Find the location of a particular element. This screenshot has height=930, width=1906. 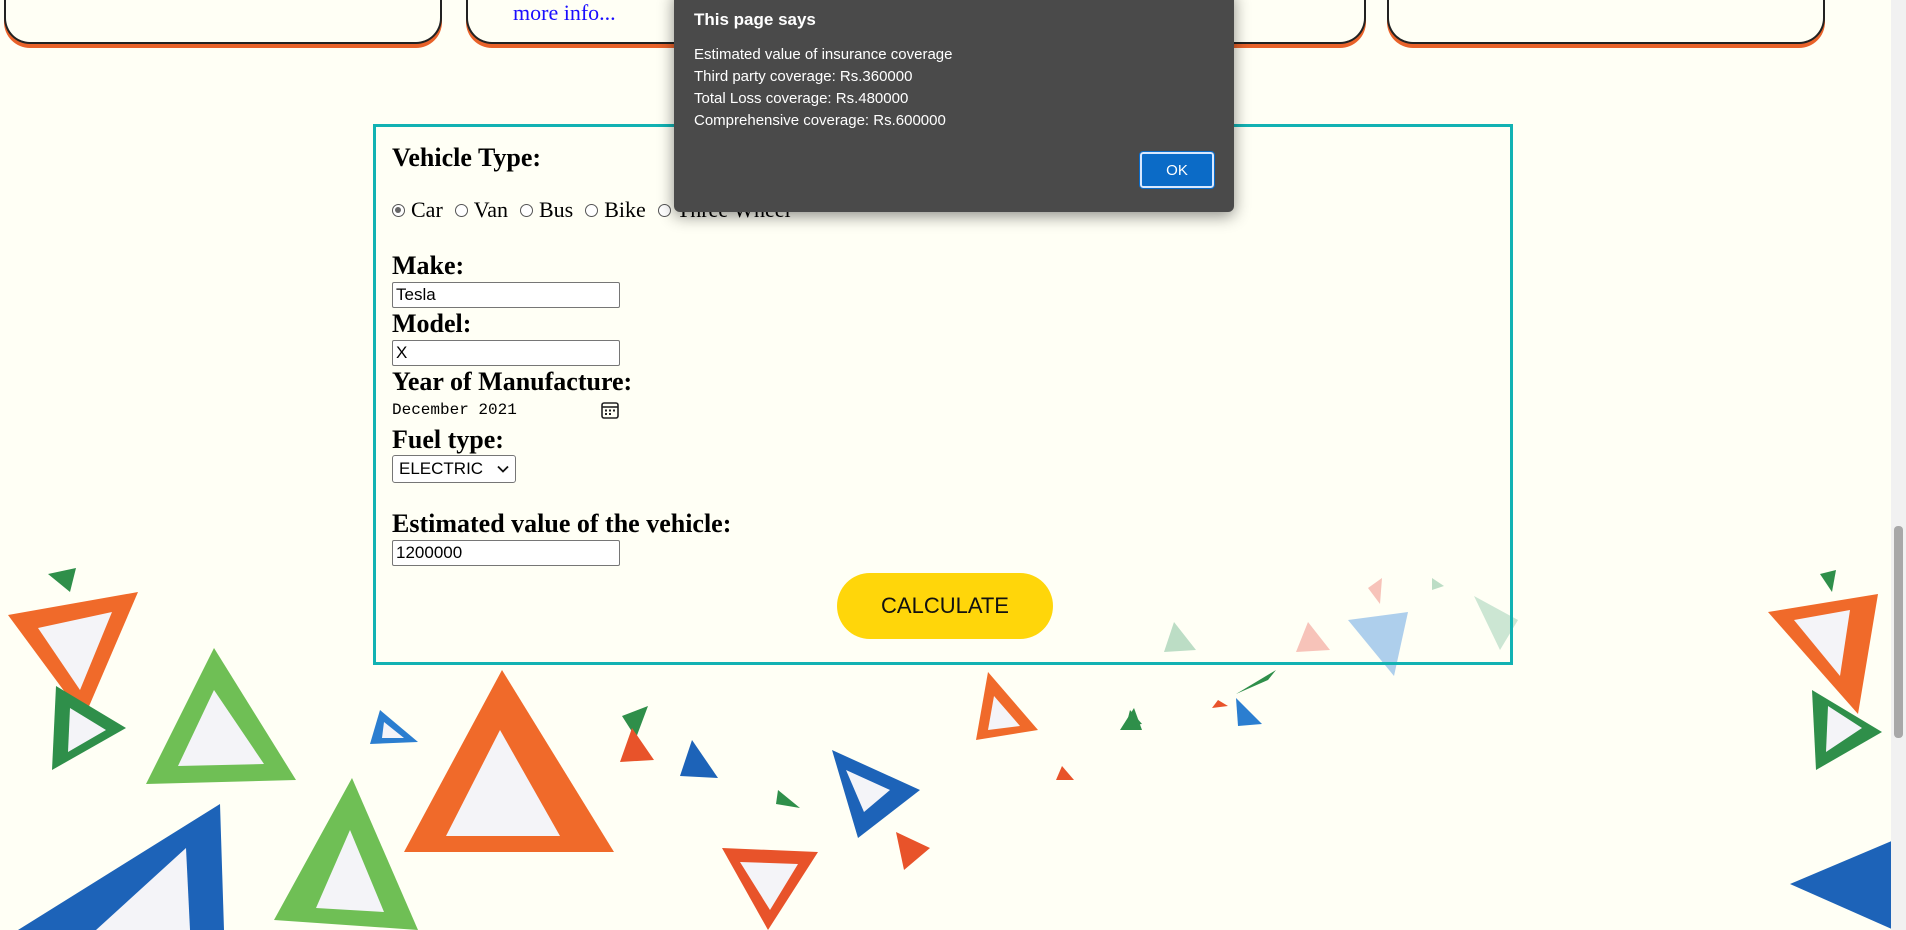

radio-button-three-wheel is located at coordinates (664, 210).